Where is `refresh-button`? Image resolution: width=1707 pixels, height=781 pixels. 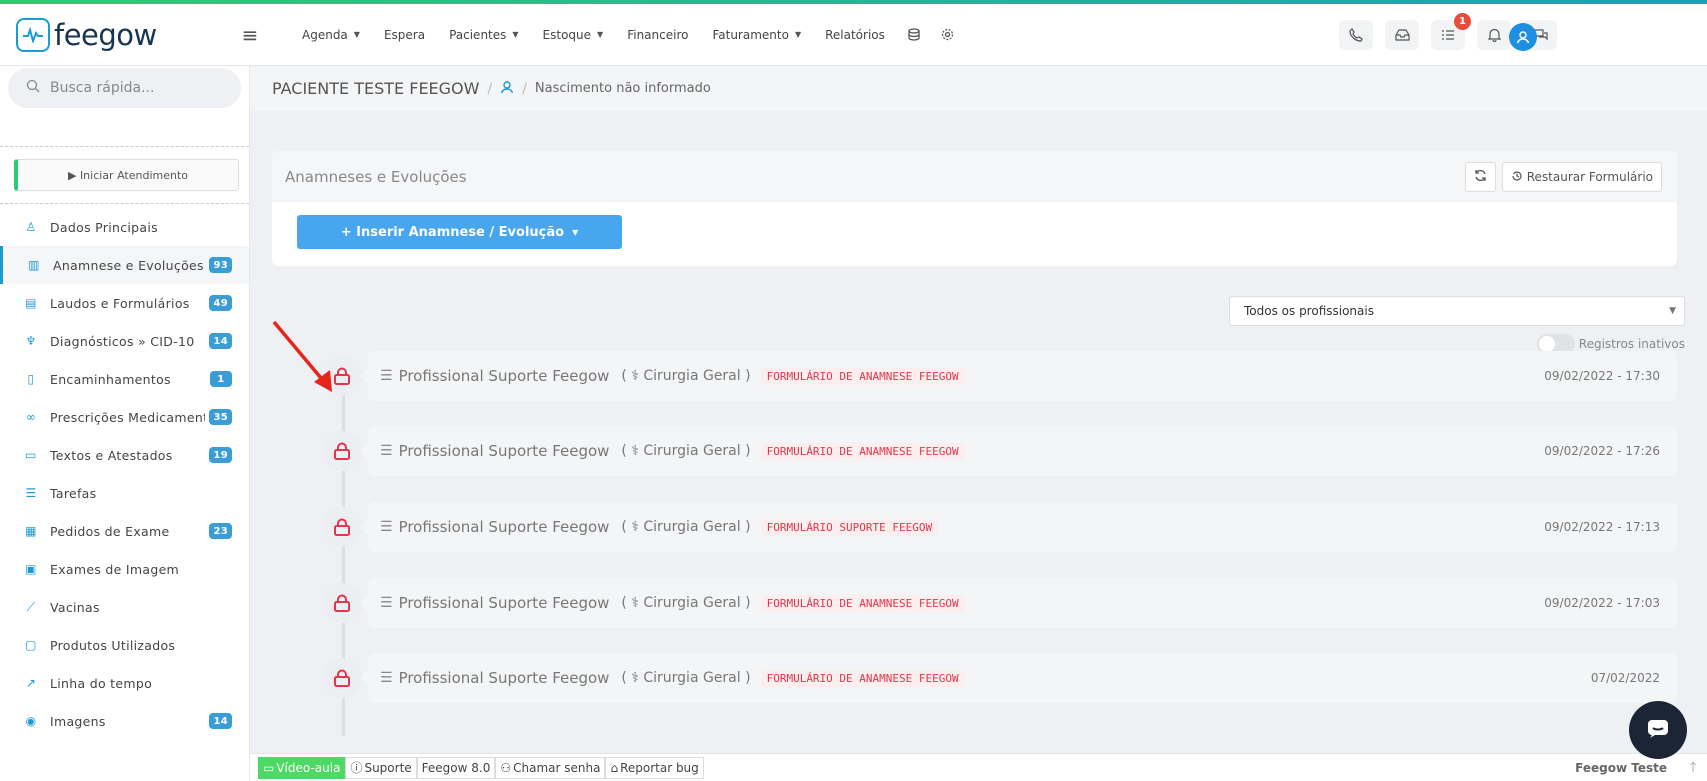 refresh-button is located at coordinates (1480, 177).